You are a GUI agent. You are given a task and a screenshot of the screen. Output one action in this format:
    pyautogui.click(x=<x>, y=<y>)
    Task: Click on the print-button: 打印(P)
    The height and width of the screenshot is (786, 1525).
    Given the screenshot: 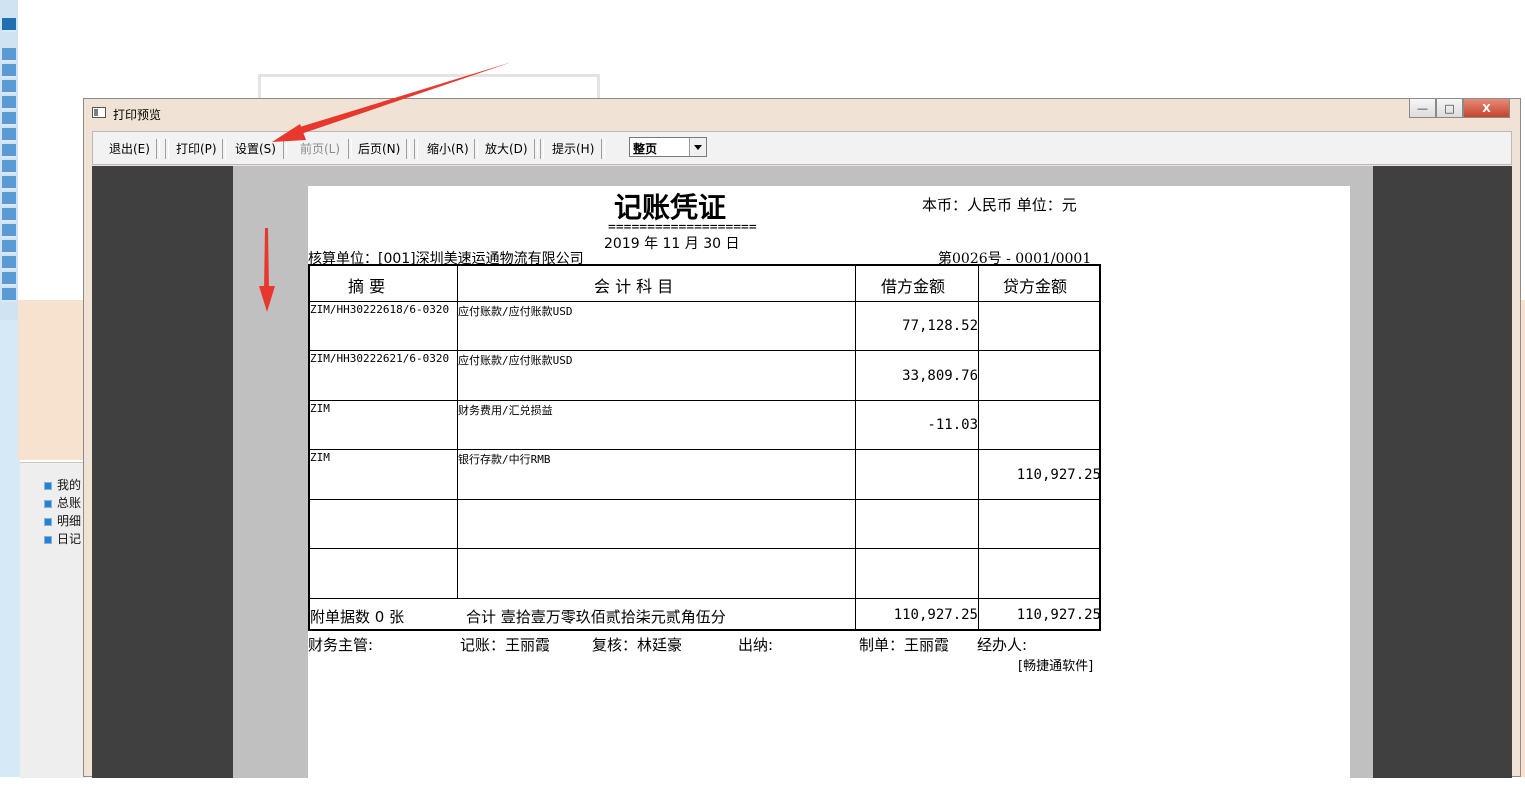 What is the action you would take?
    pyautogui.click(x=196, y=149)
    